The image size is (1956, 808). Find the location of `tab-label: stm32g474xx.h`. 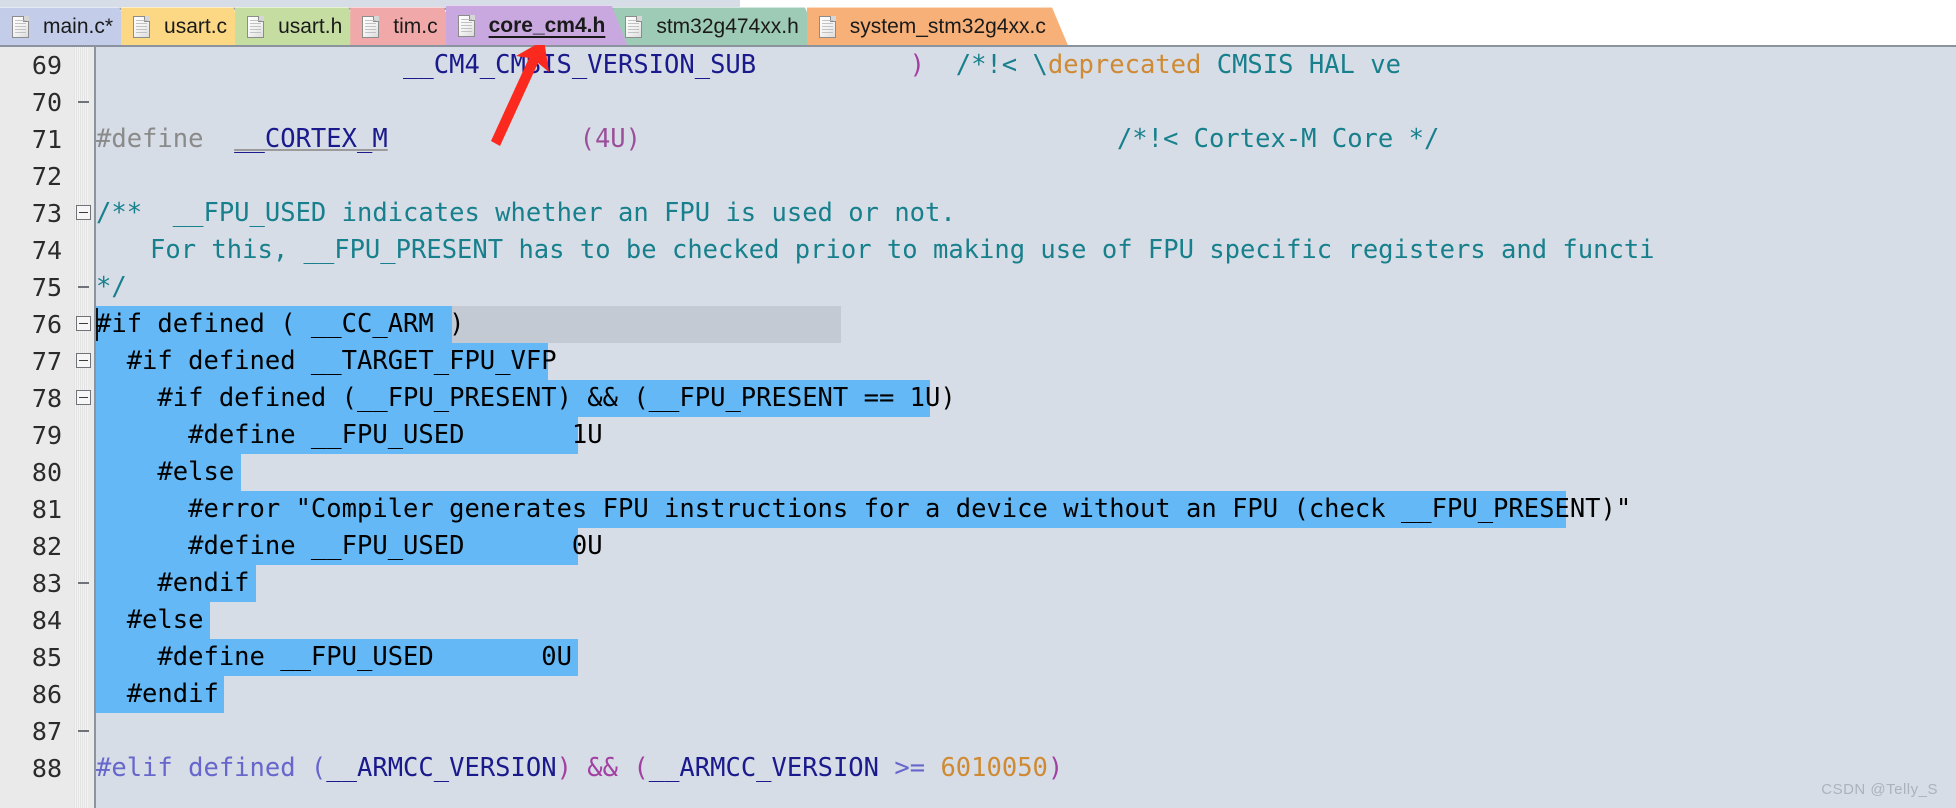

tab-label: stm32g474xx.h is located at coordinates (727, 26).